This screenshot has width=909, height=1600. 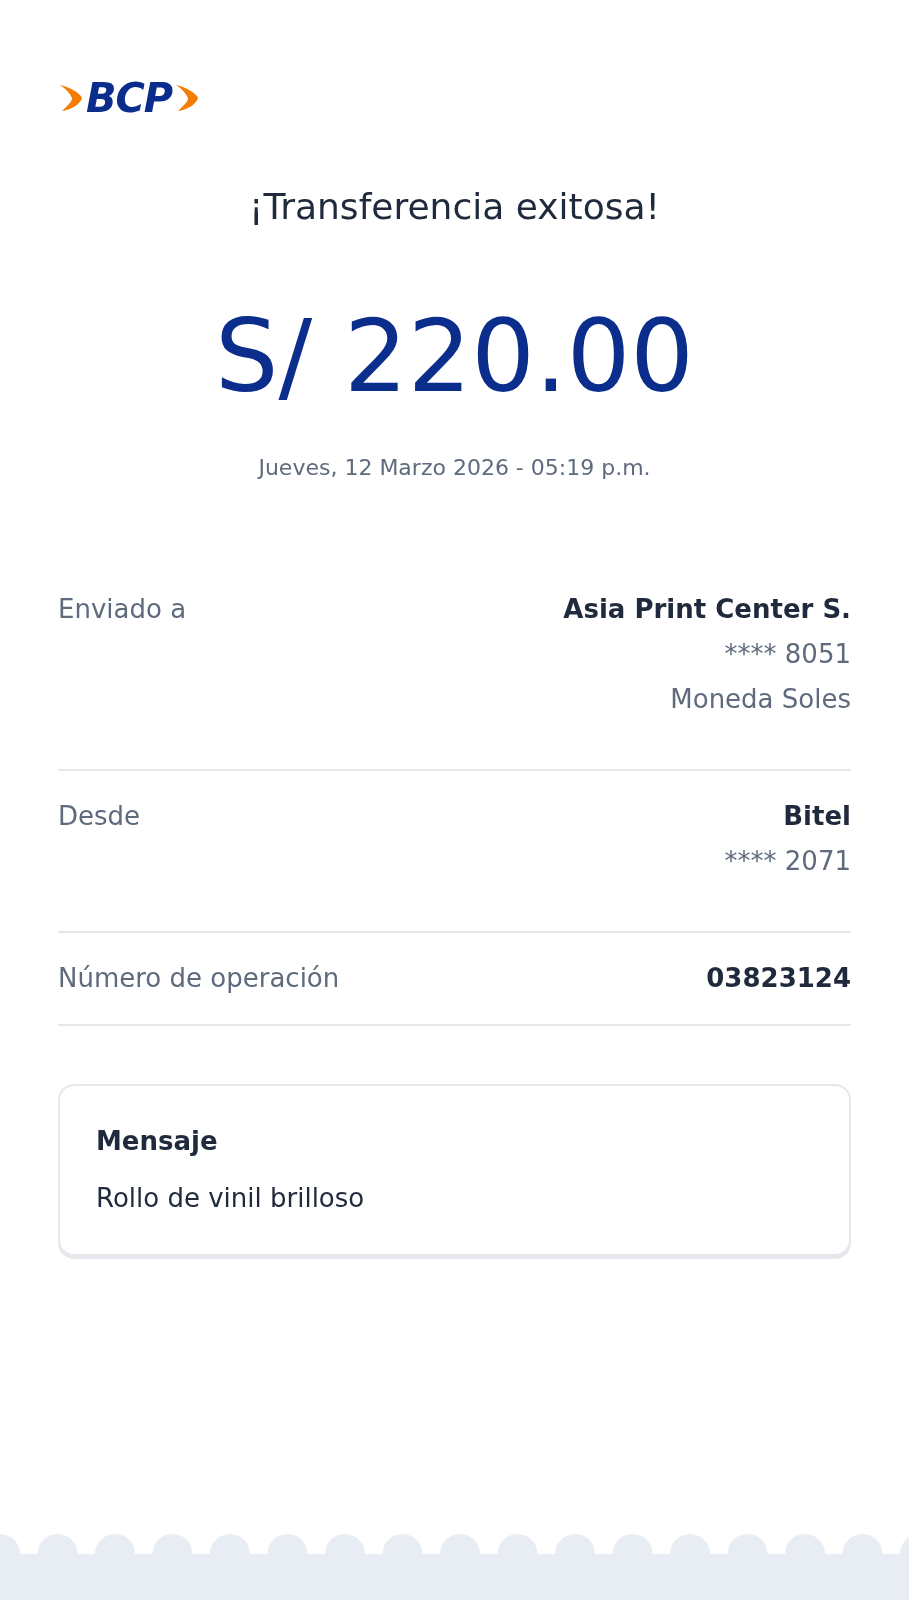 What do you see at coordinates (707, 609) in the screenshot?
I see `detail-value: Asia Print Center S.` at bounding box center [707, 609].